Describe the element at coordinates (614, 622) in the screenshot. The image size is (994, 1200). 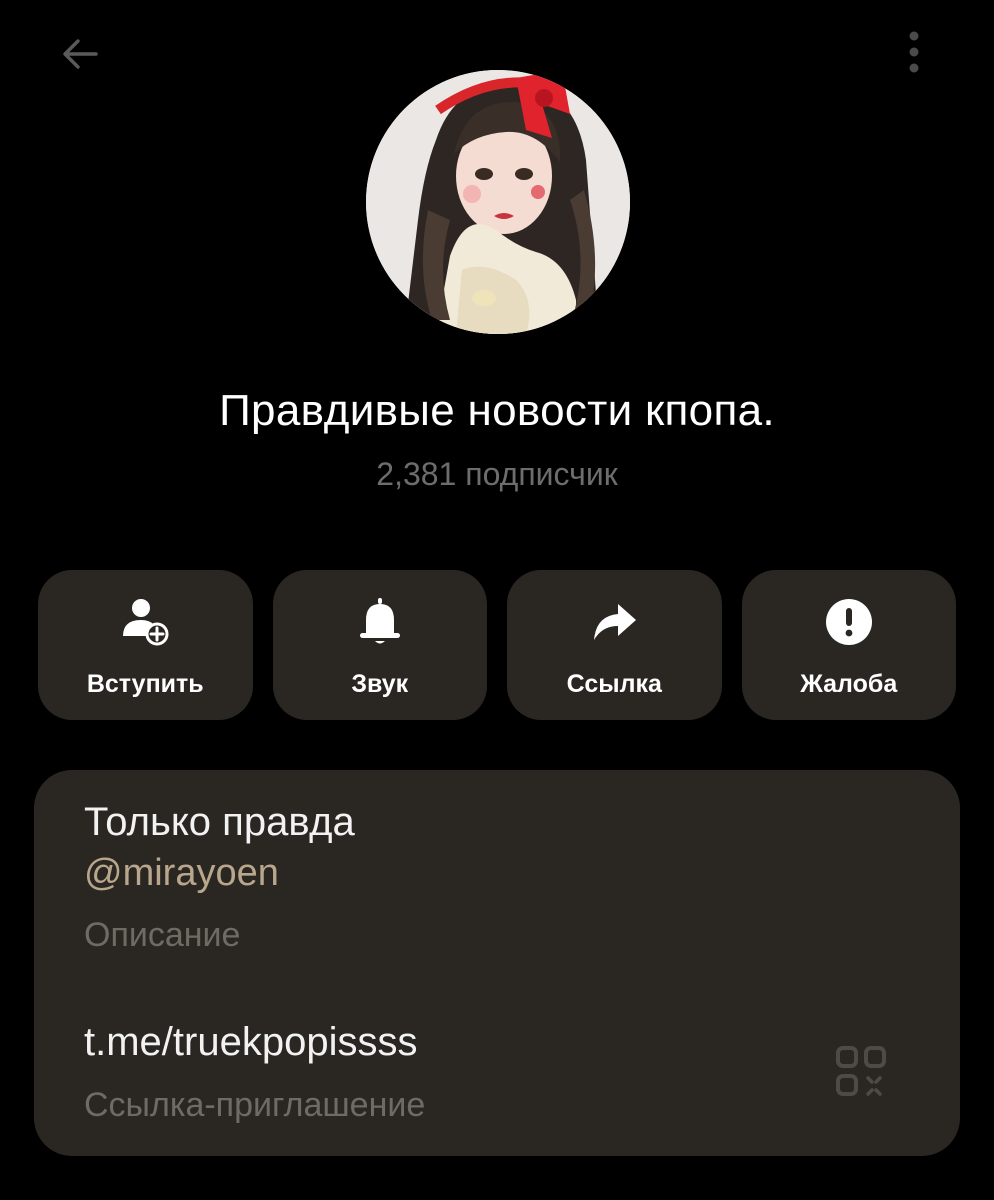
I see `share-icon` at that location.